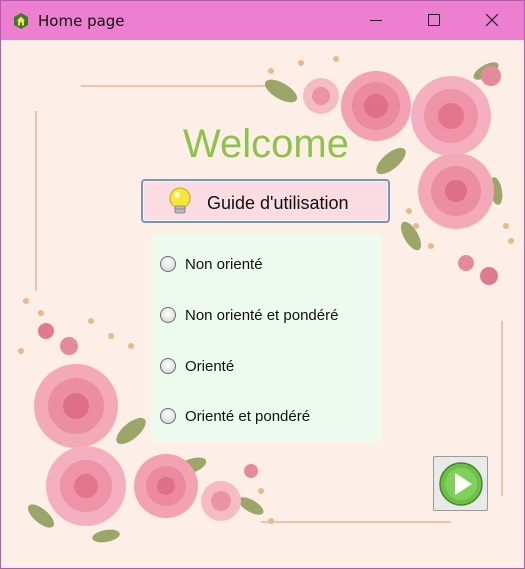 The image size is (525, 569). I want to click on frame-line-bottom, so click(356, 522).